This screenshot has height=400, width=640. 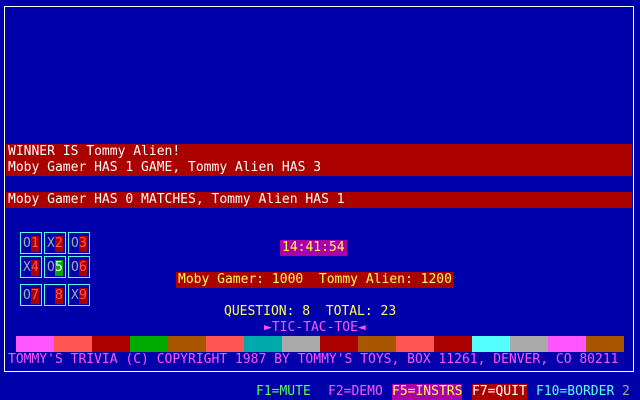 I want to click on winner-text: WINNER IS Tommy Alien!, so click(x=94, y=151).